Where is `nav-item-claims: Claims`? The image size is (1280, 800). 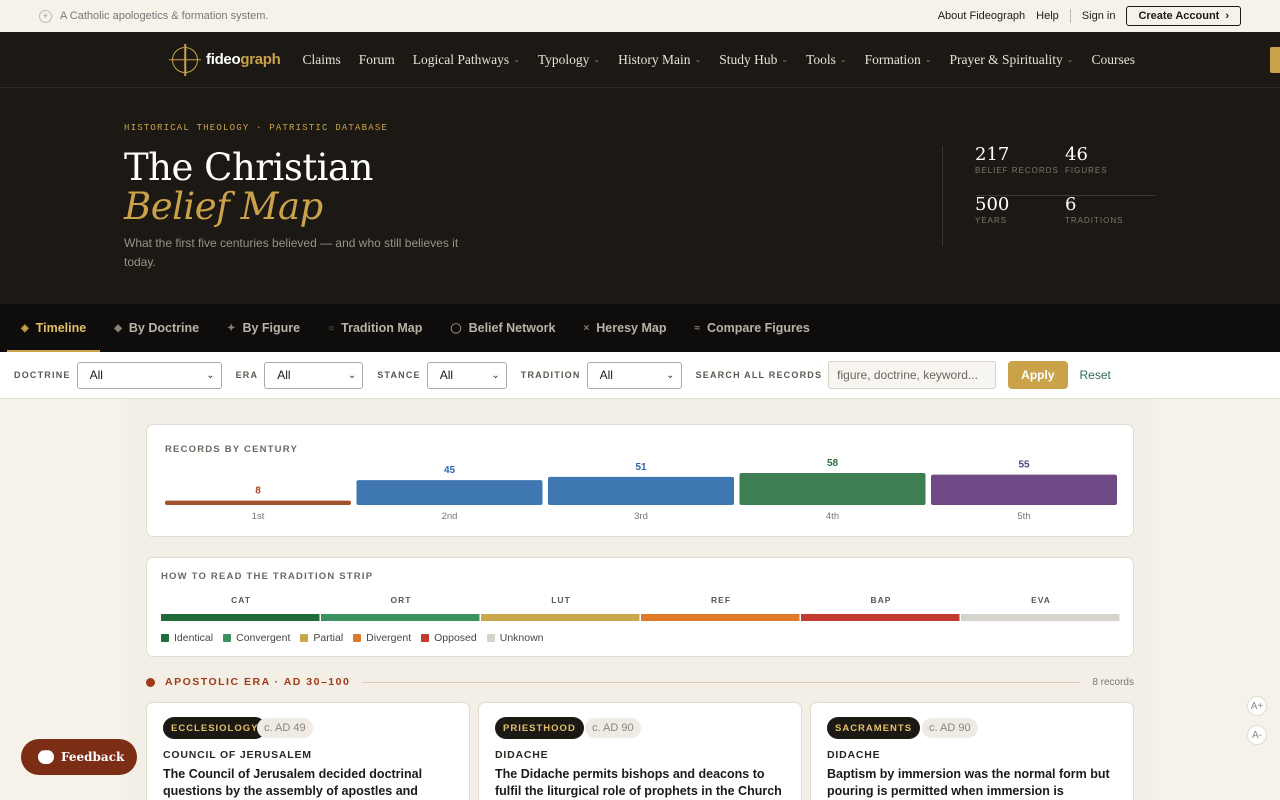 nav-item-claims: Claims is located at coordinates (330, 60).